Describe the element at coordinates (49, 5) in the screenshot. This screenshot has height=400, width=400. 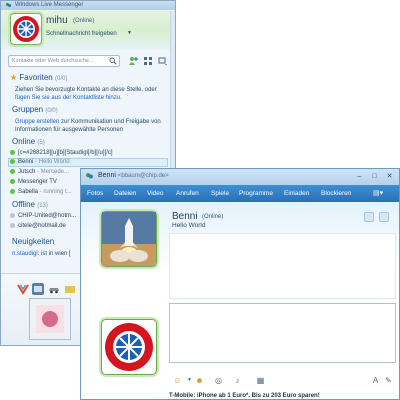
I see `main-window-title: Windows Live Messenger` at that location.